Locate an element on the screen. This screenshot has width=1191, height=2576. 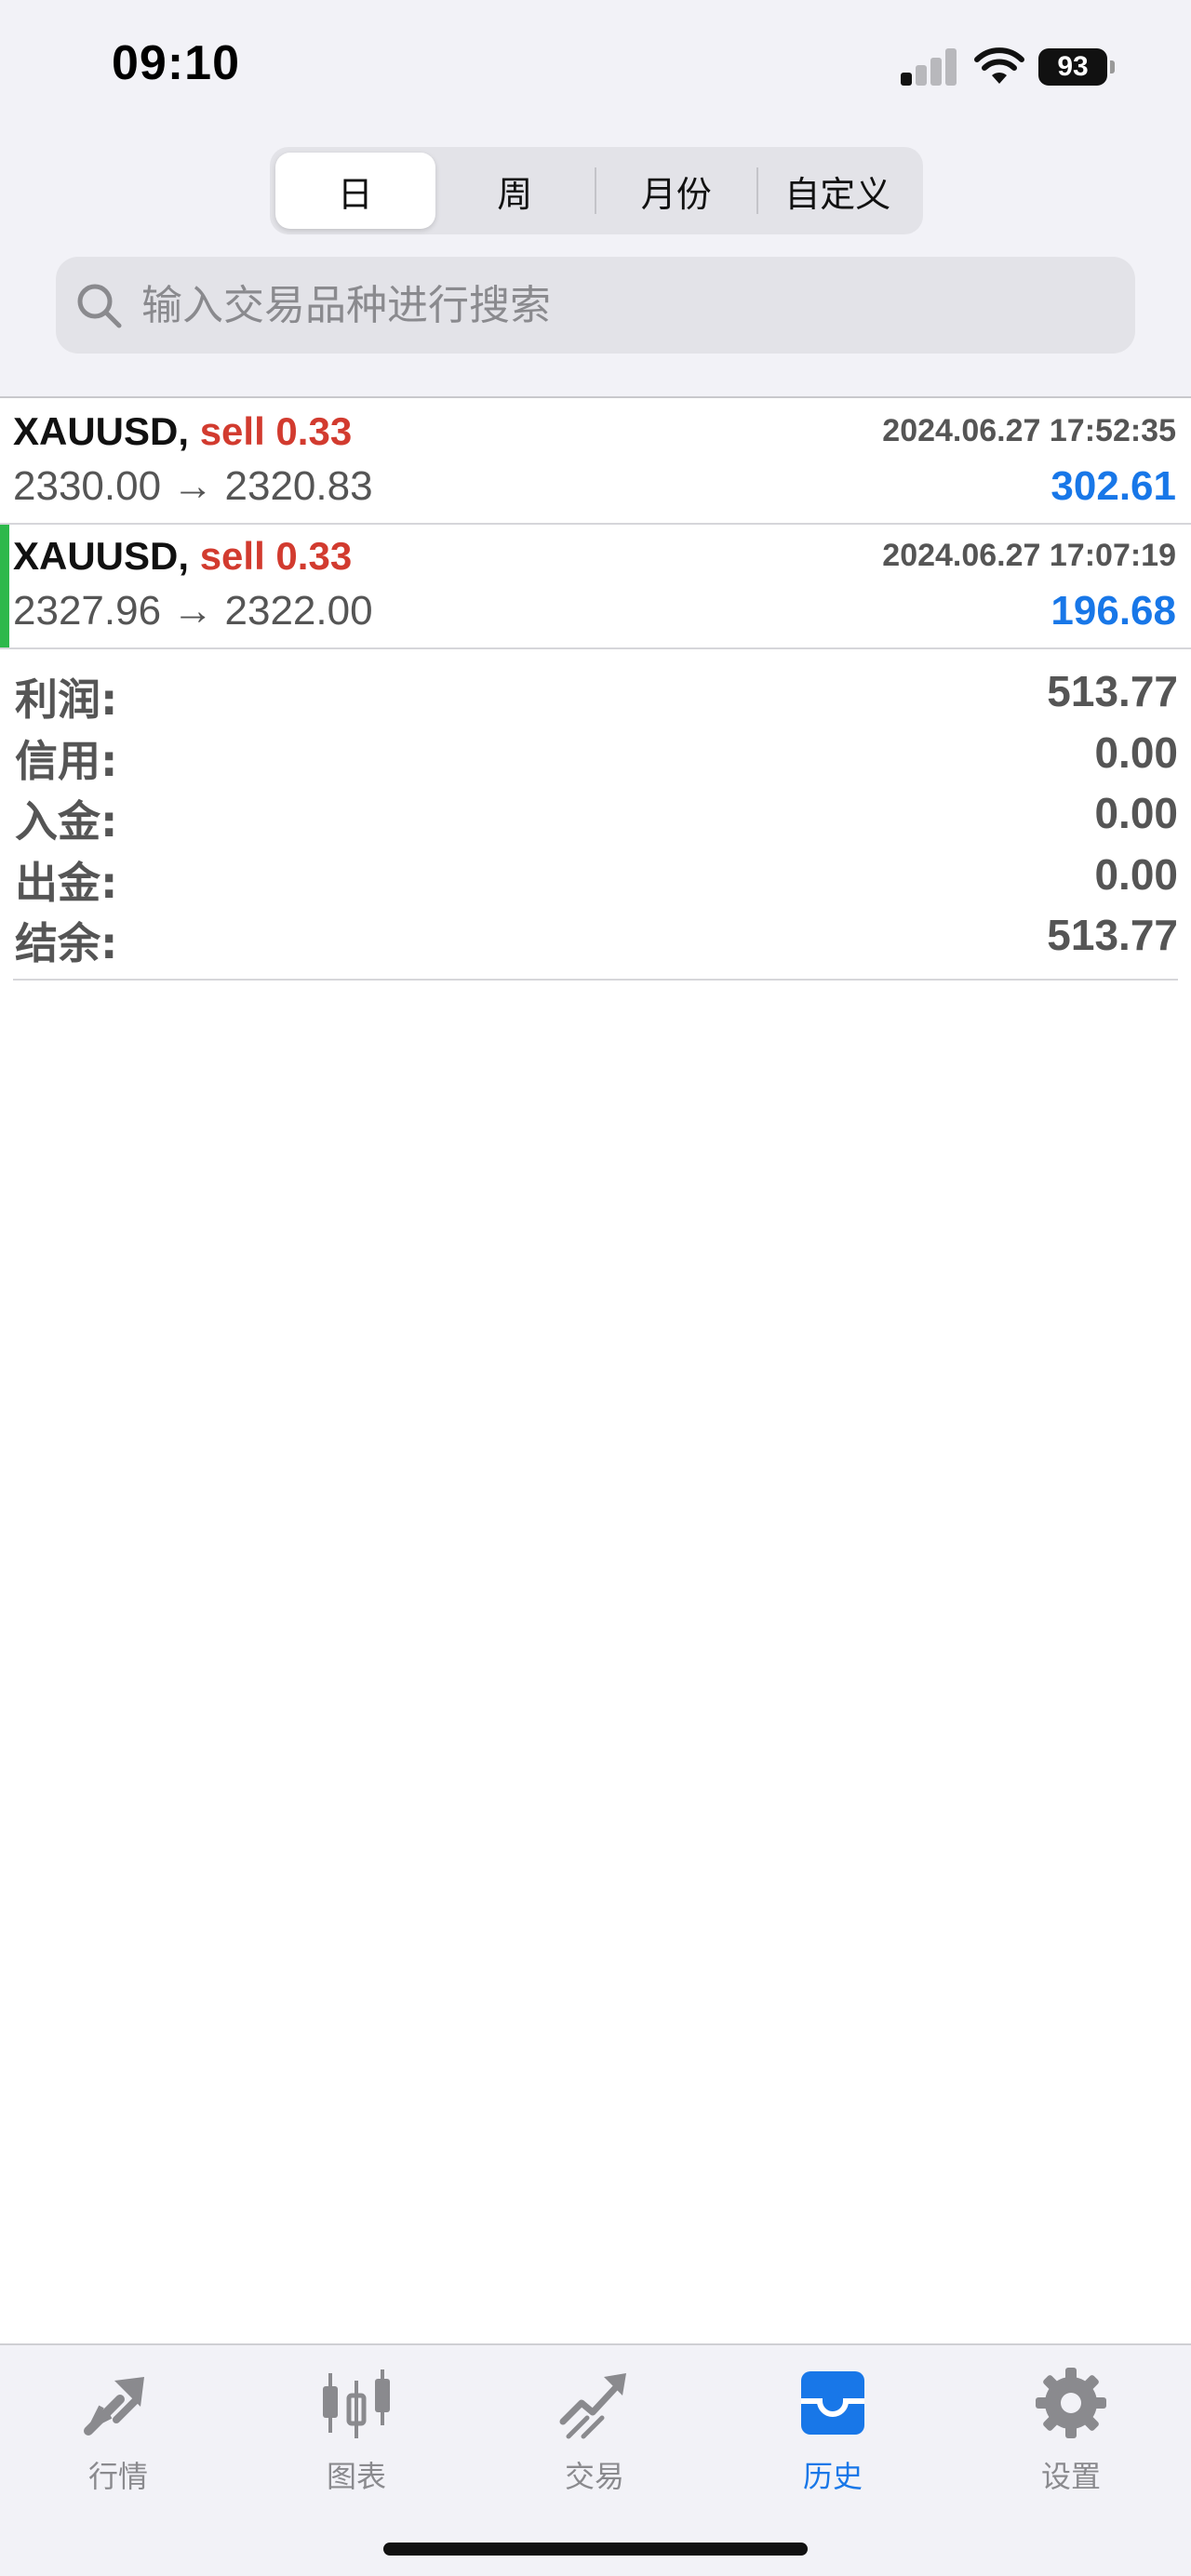
cellular-signal-icon is located at coordinates (929, 67).